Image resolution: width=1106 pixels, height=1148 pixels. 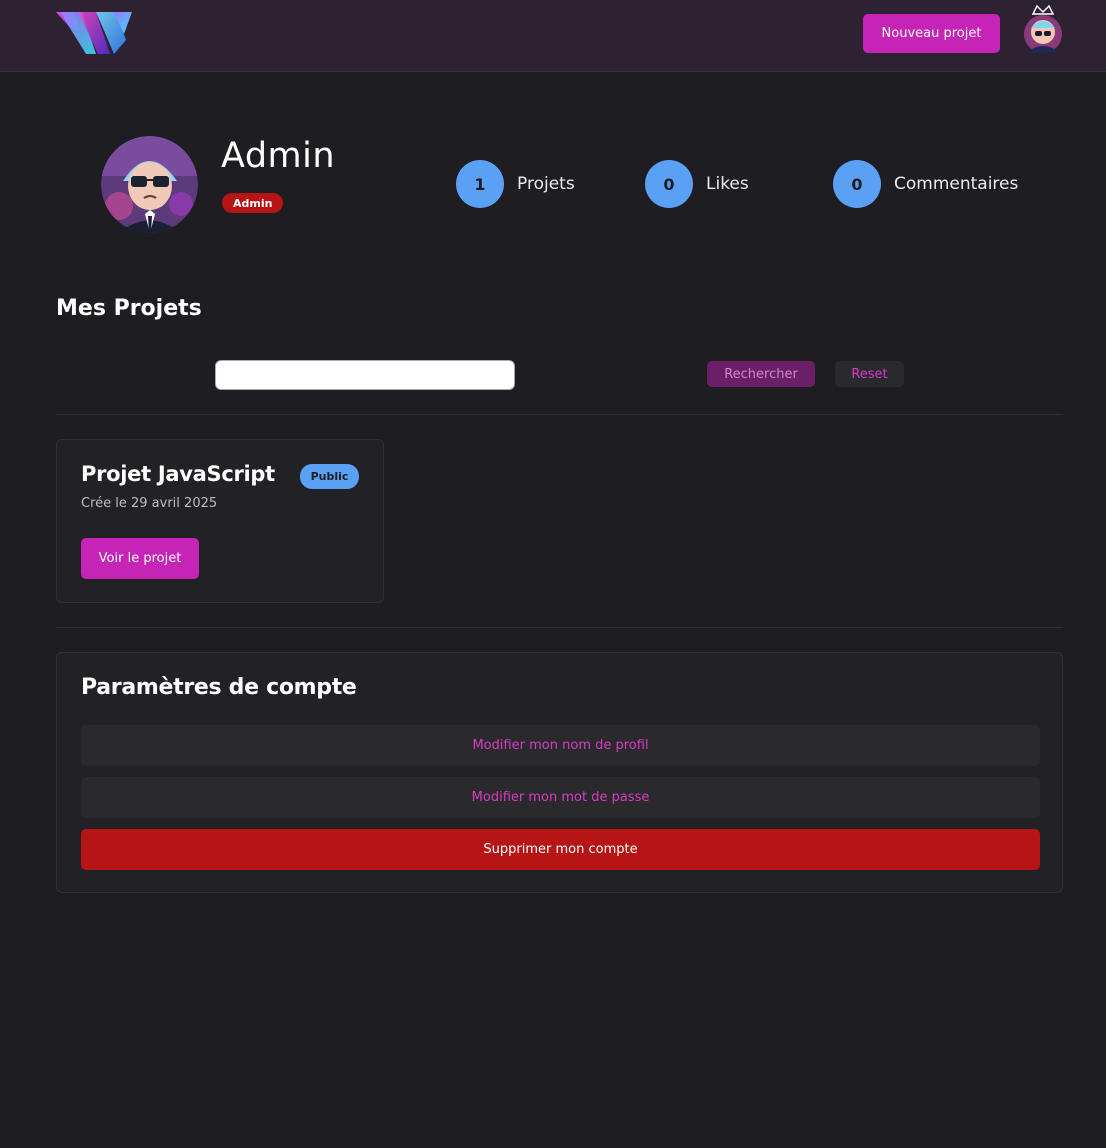 What do you see at coordinates (869, 374) in the screenshot?
I see `reset-button: Reset` at bounding box center [869, 374].